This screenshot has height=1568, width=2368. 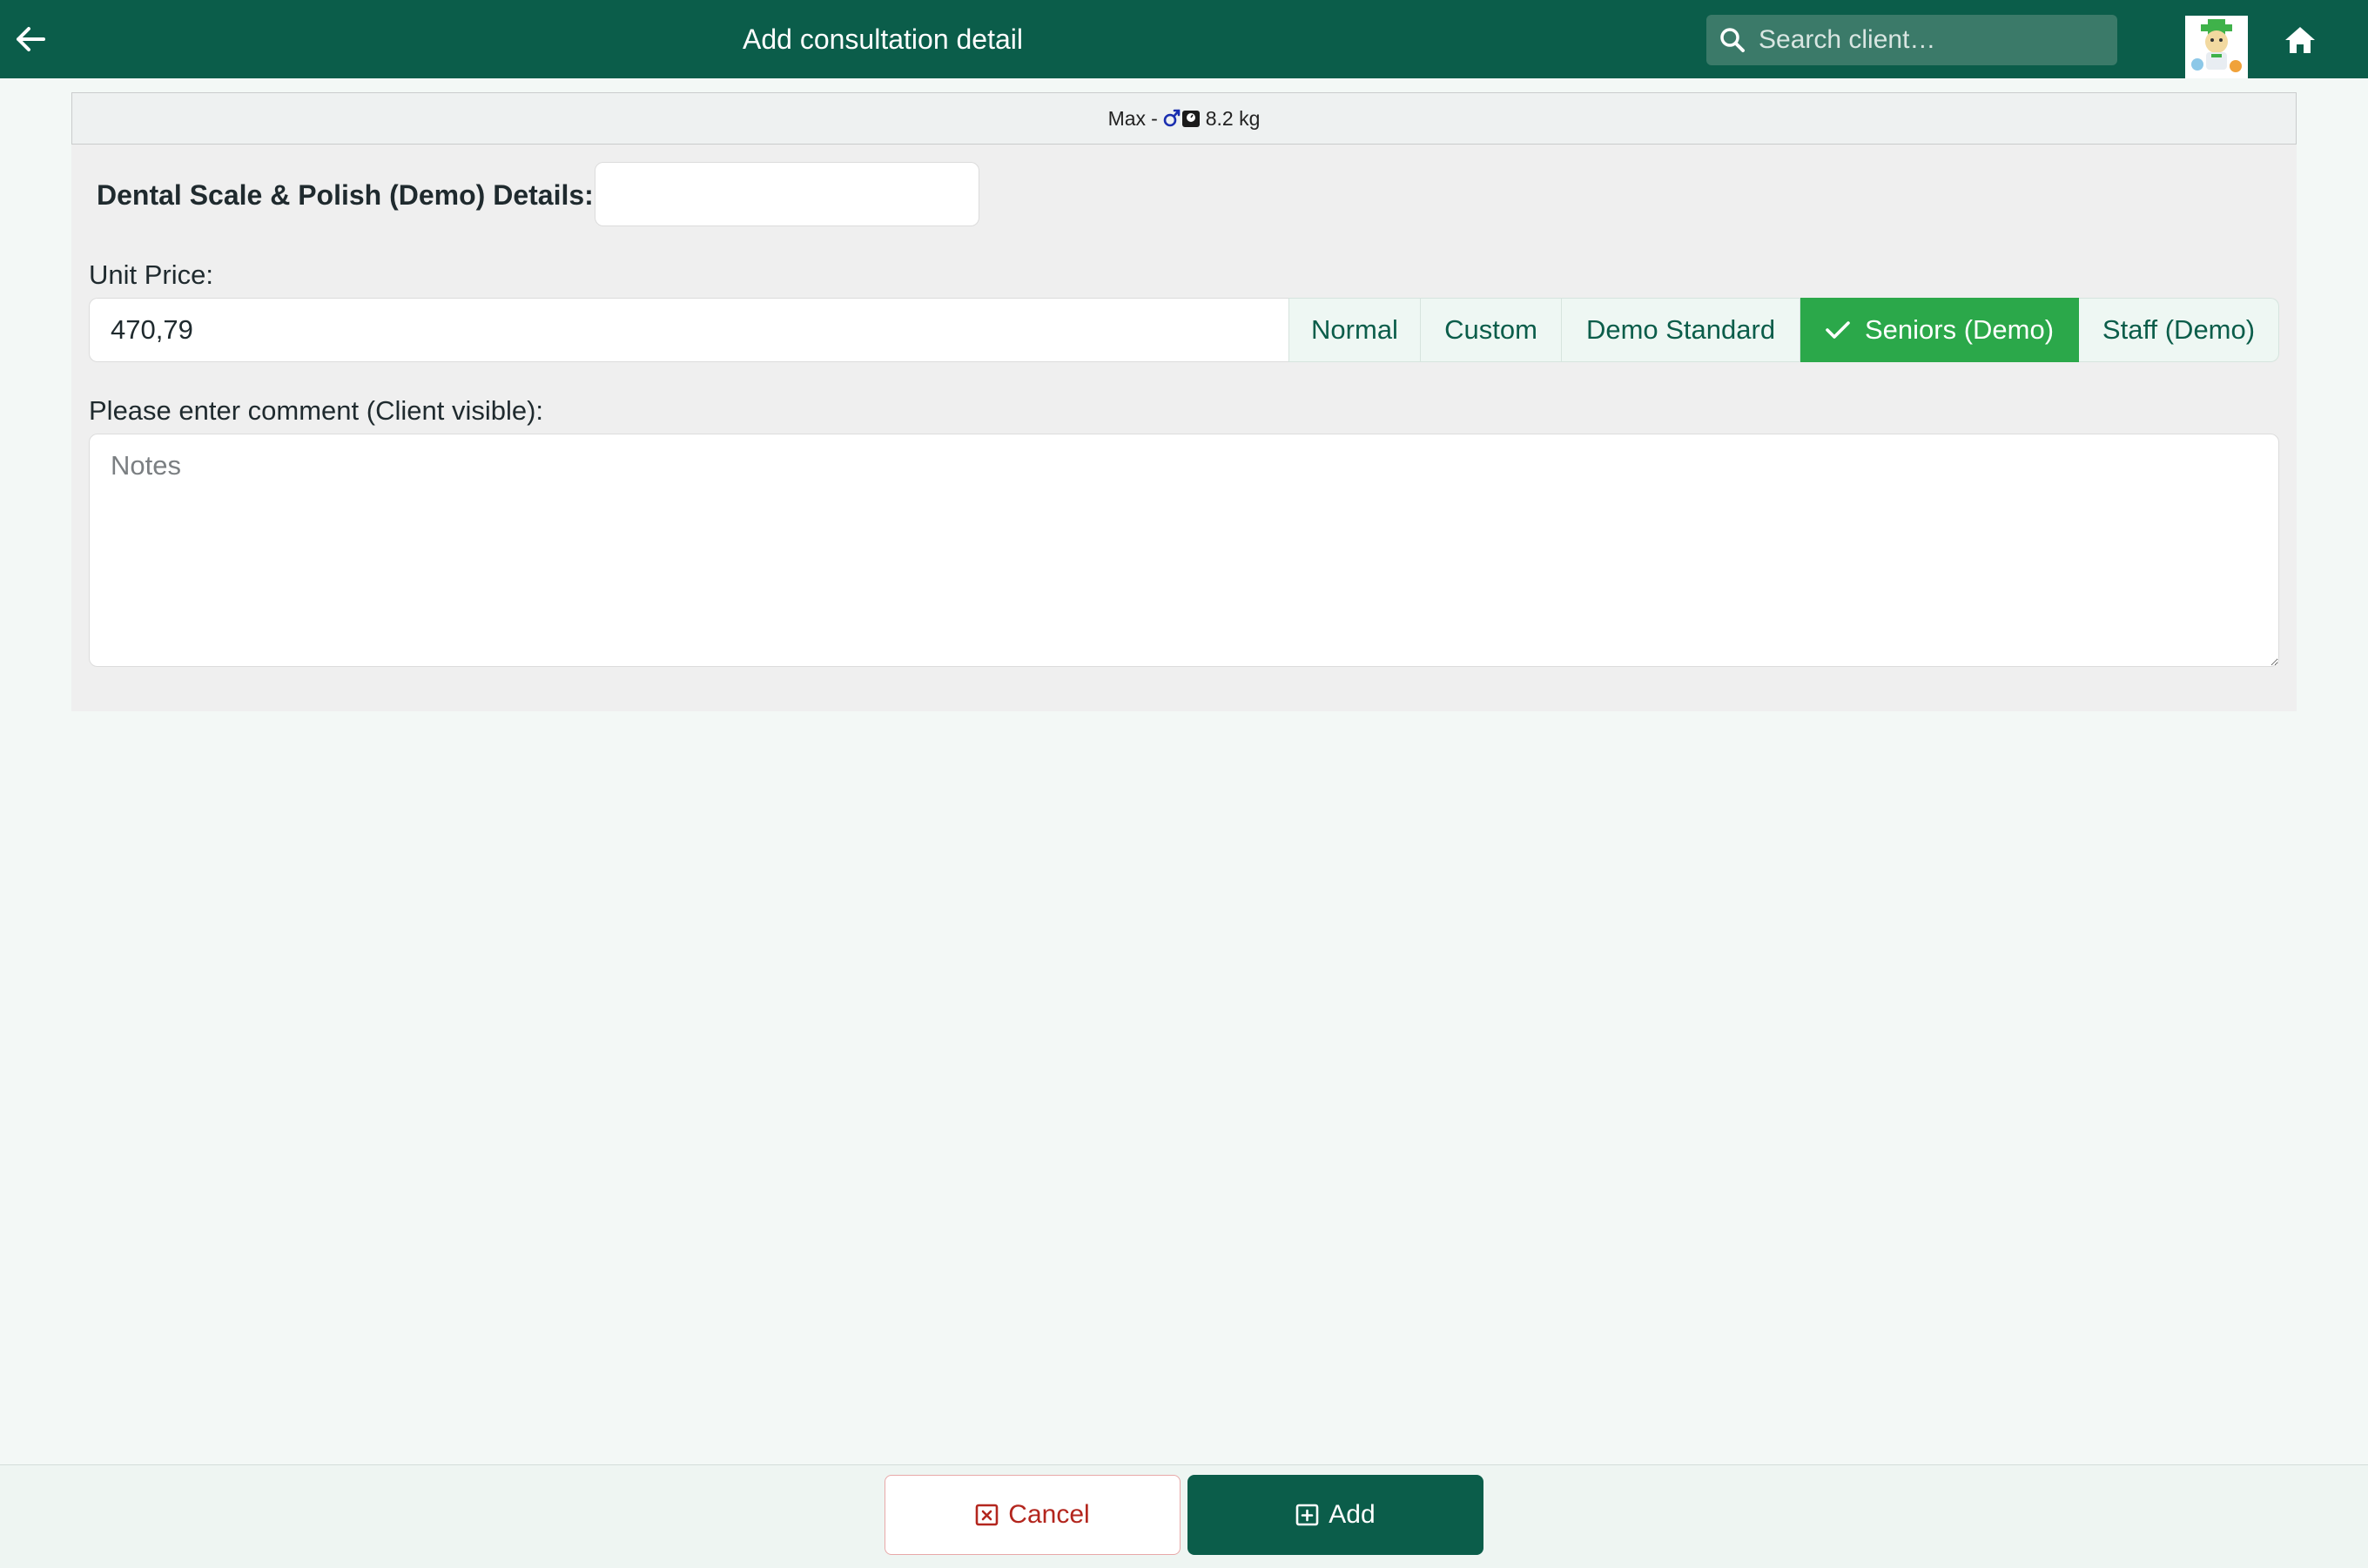 I want to click on details-label: Dental Scale & Polish (Demo) Details:, so click(x=345, y=195).